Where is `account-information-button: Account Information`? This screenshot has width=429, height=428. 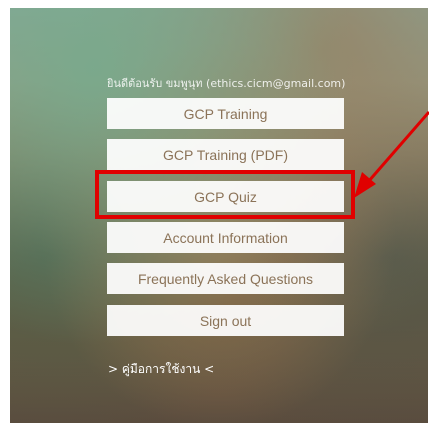 account-information-button: Account Information is located at coordinates (225, 237).